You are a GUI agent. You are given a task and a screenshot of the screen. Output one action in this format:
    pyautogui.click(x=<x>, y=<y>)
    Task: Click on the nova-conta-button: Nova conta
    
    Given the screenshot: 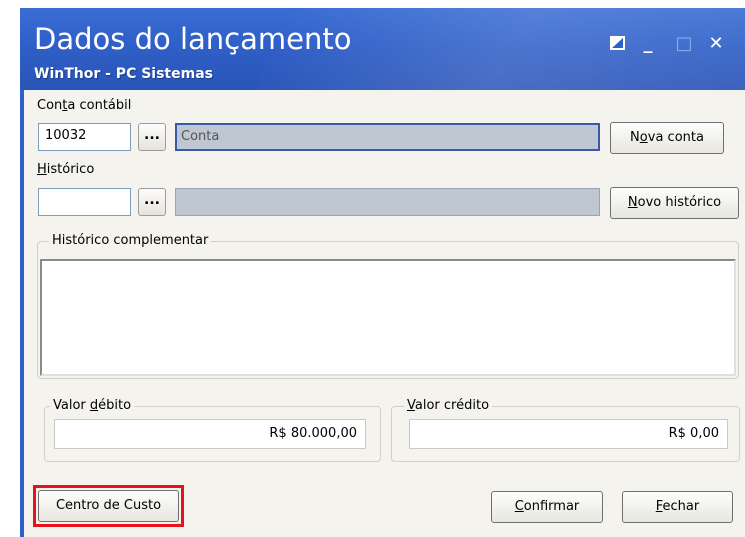 What is the action you would take?
    pyautogui.click(x=667, y=138)
    